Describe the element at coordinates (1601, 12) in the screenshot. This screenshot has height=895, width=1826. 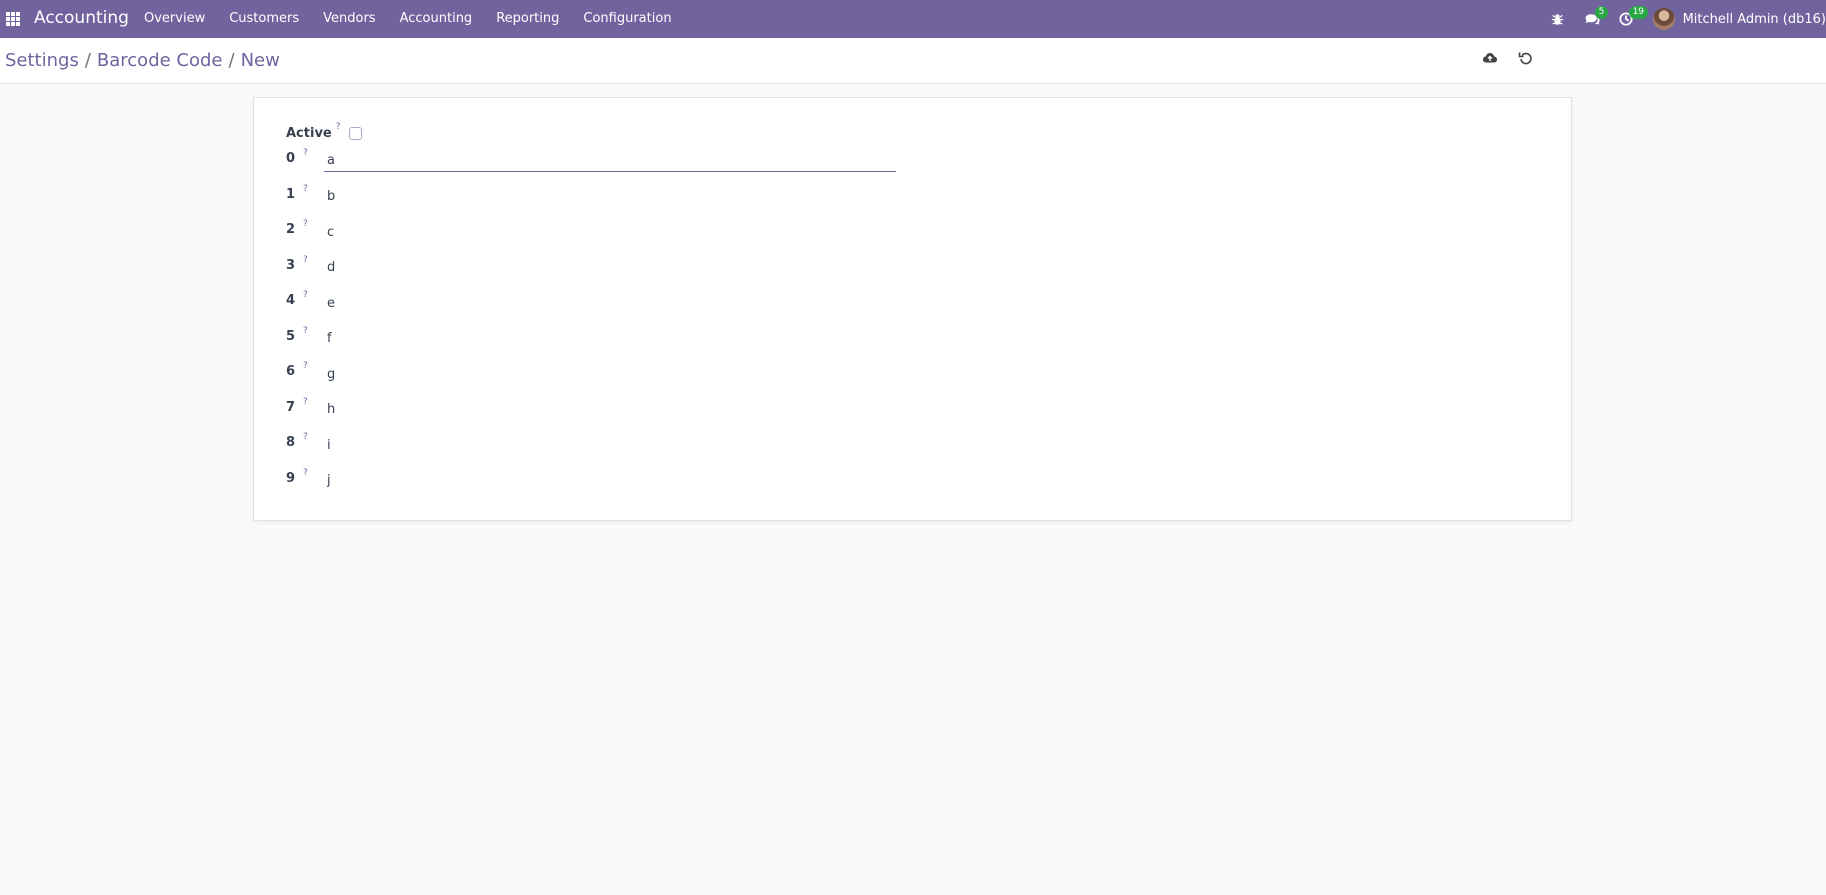
I see `messages-count-badge: 5` at that location.